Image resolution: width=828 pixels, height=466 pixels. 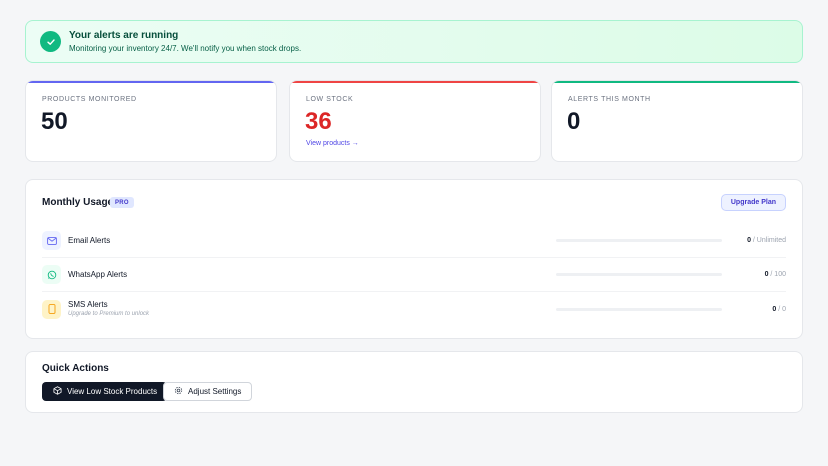 What do you see at coordinates (318, 121) in the screenshot?
I see `stat-value: 36` at bounding box center [318, 121].